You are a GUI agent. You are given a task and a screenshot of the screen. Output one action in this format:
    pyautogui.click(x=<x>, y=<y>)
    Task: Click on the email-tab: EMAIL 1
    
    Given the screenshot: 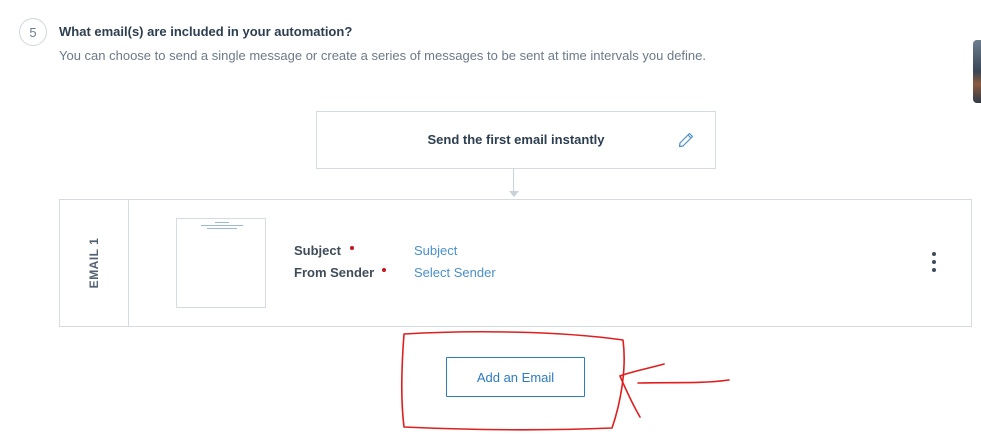 What is the action you would take?
    pyautogui.click(x=94, y=263)
    